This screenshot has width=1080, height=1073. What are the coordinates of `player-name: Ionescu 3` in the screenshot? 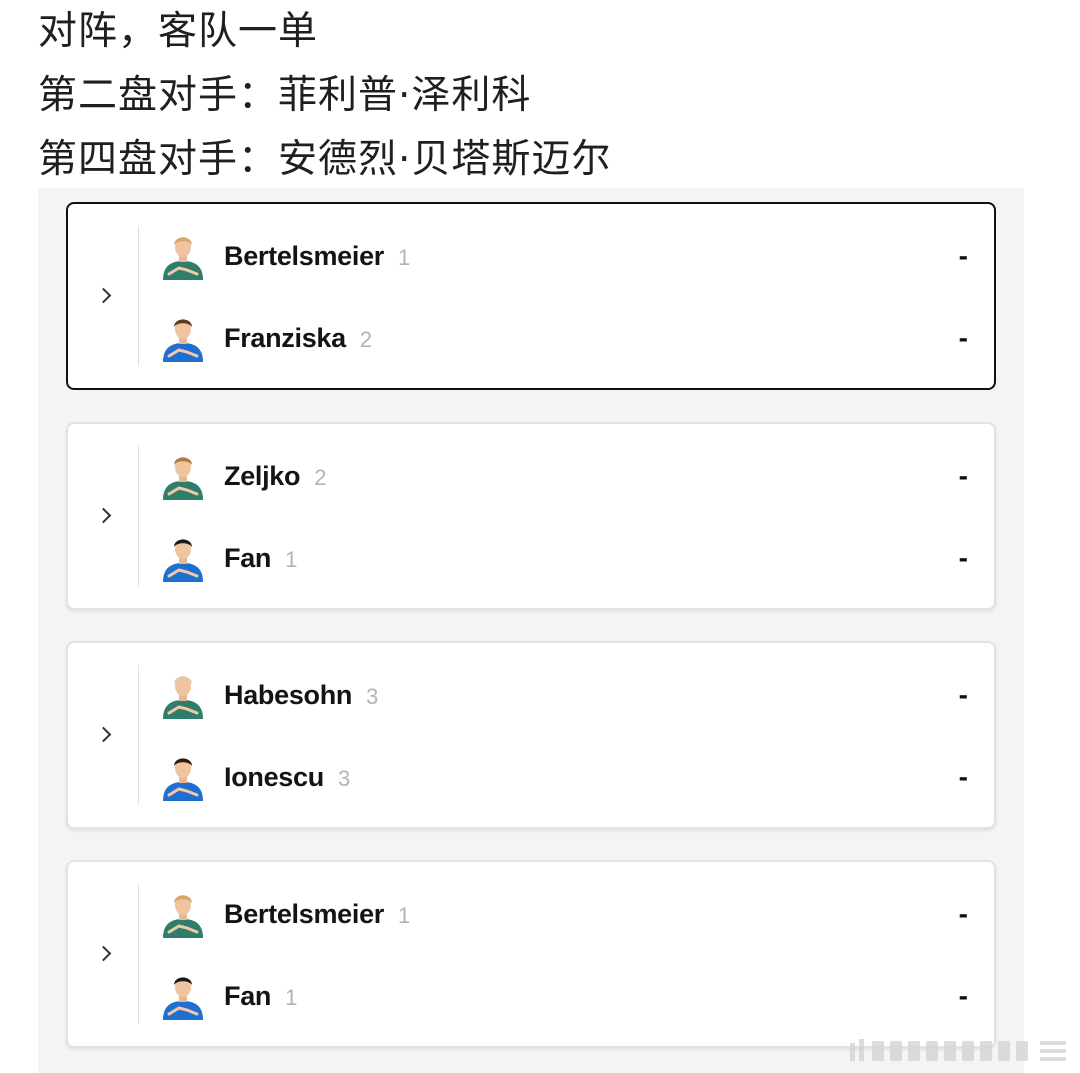 It's located at (287, 778).